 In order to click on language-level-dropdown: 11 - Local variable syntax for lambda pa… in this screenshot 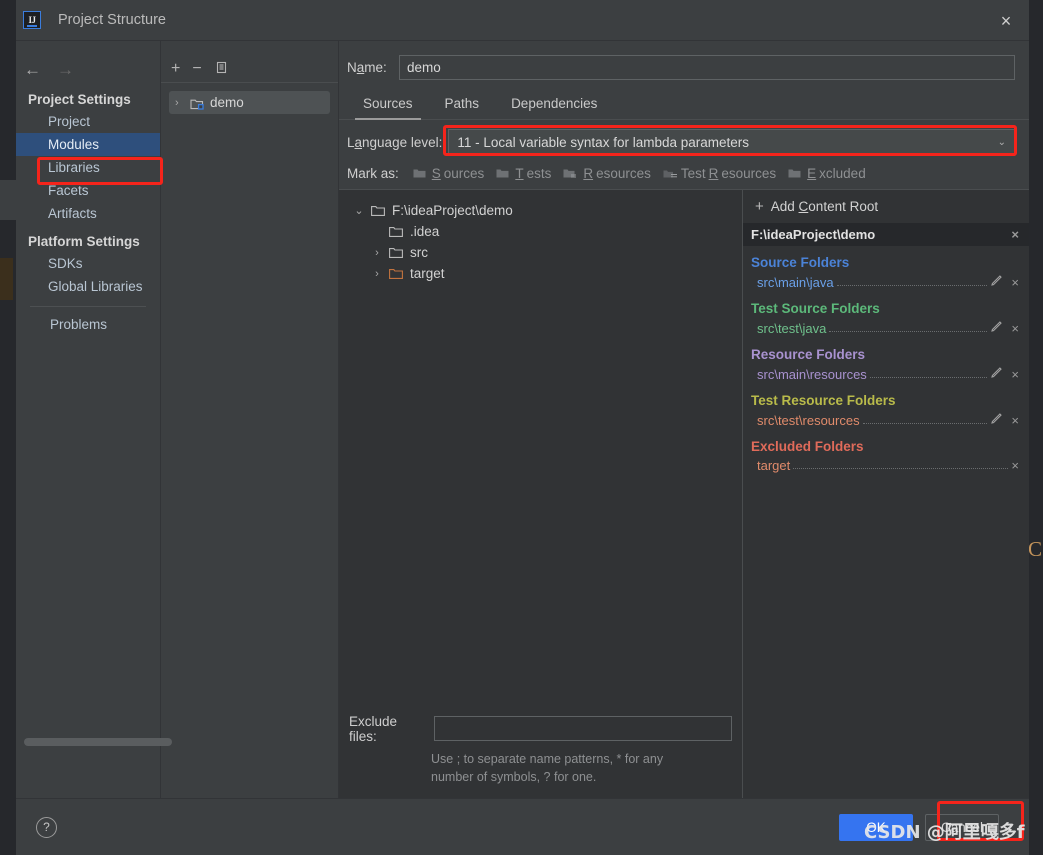, I will do `click(731, 142)`.